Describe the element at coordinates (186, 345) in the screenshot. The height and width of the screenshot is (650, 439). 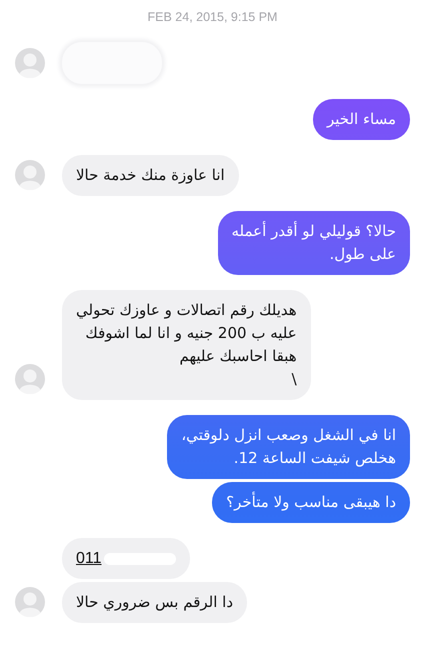
I see `message-bubble: هديلك رقم اتصالات و عاوزك تحولي عليه ب 200 جنيه و انا لما اشوفك هبقا احاسبك عليهم \` at that location.